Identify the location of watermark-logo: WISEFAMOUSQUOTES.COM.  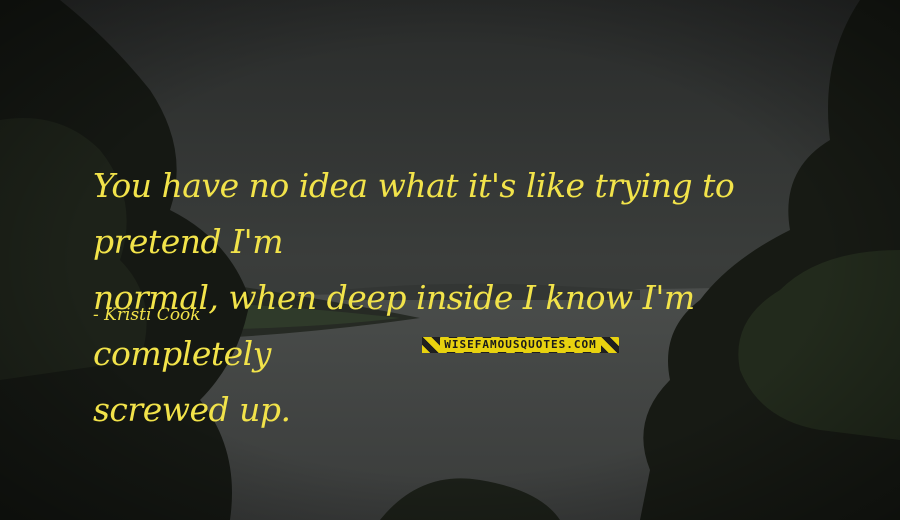
(520, 345).